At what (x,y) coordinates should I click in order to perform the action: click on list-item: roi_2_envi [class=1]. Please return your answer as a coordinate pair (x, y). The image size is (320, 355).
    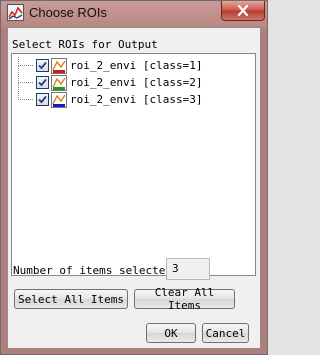
    Looking at the image, I should click on (132, 65).